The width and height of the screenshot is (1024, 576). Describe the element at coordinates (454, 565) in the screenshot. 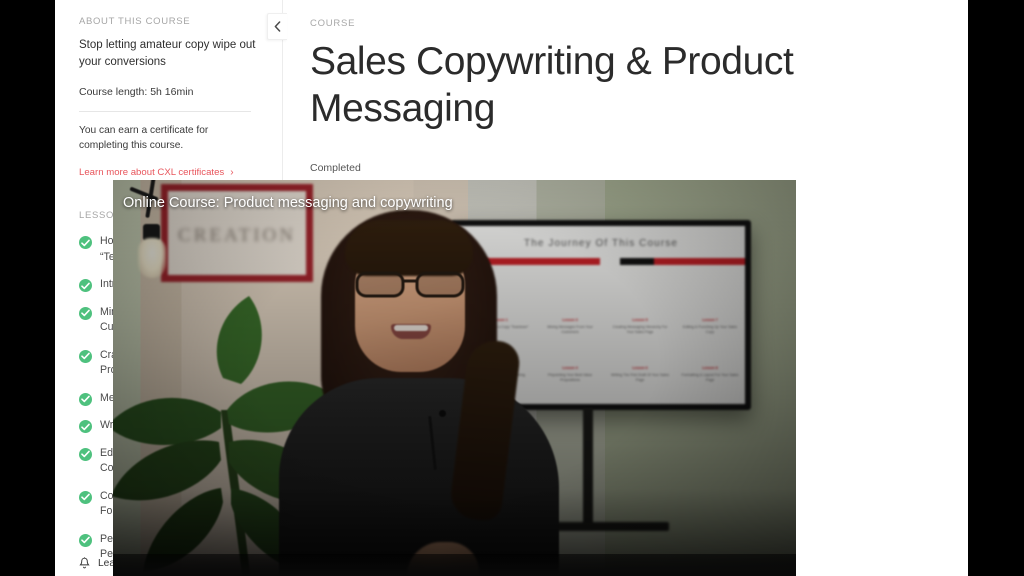

I see `video-bottom-band` at that location.